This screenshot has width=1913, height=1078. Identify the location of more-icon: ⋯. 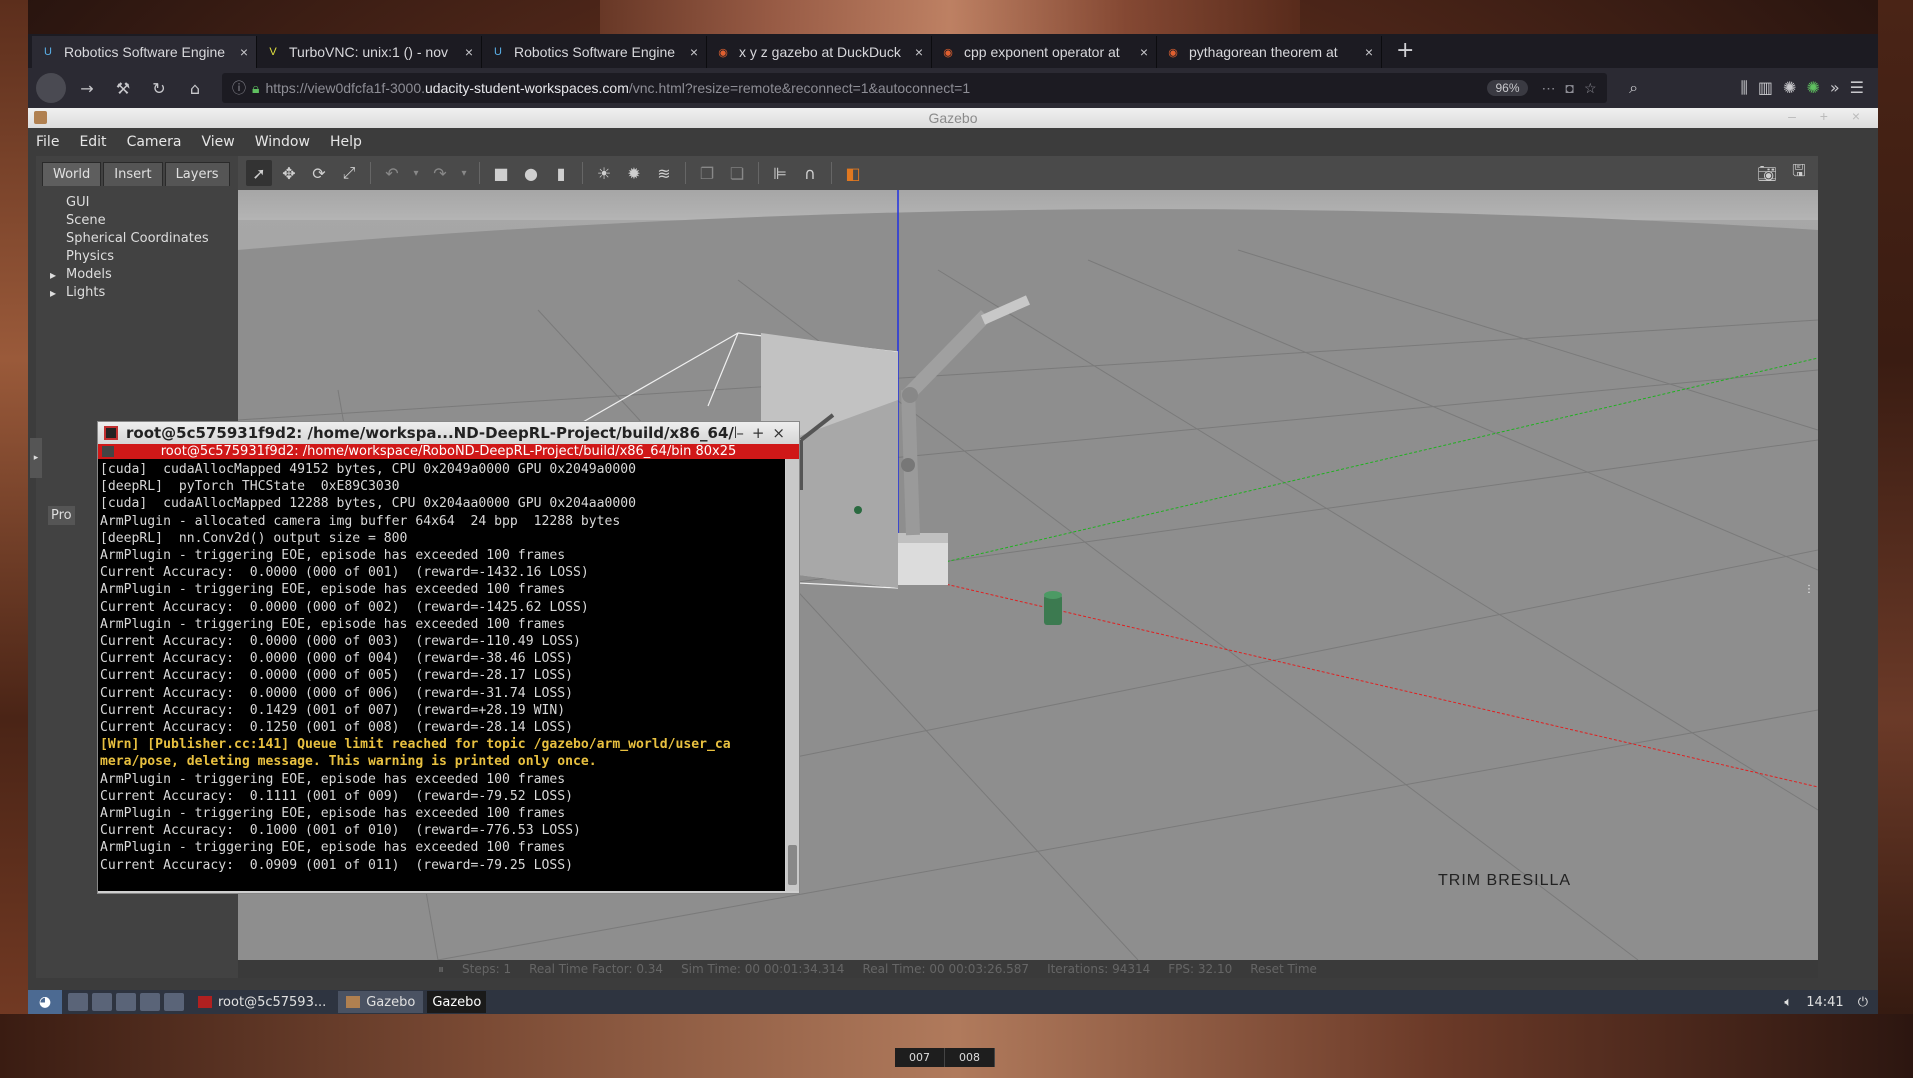
(1549, 88).